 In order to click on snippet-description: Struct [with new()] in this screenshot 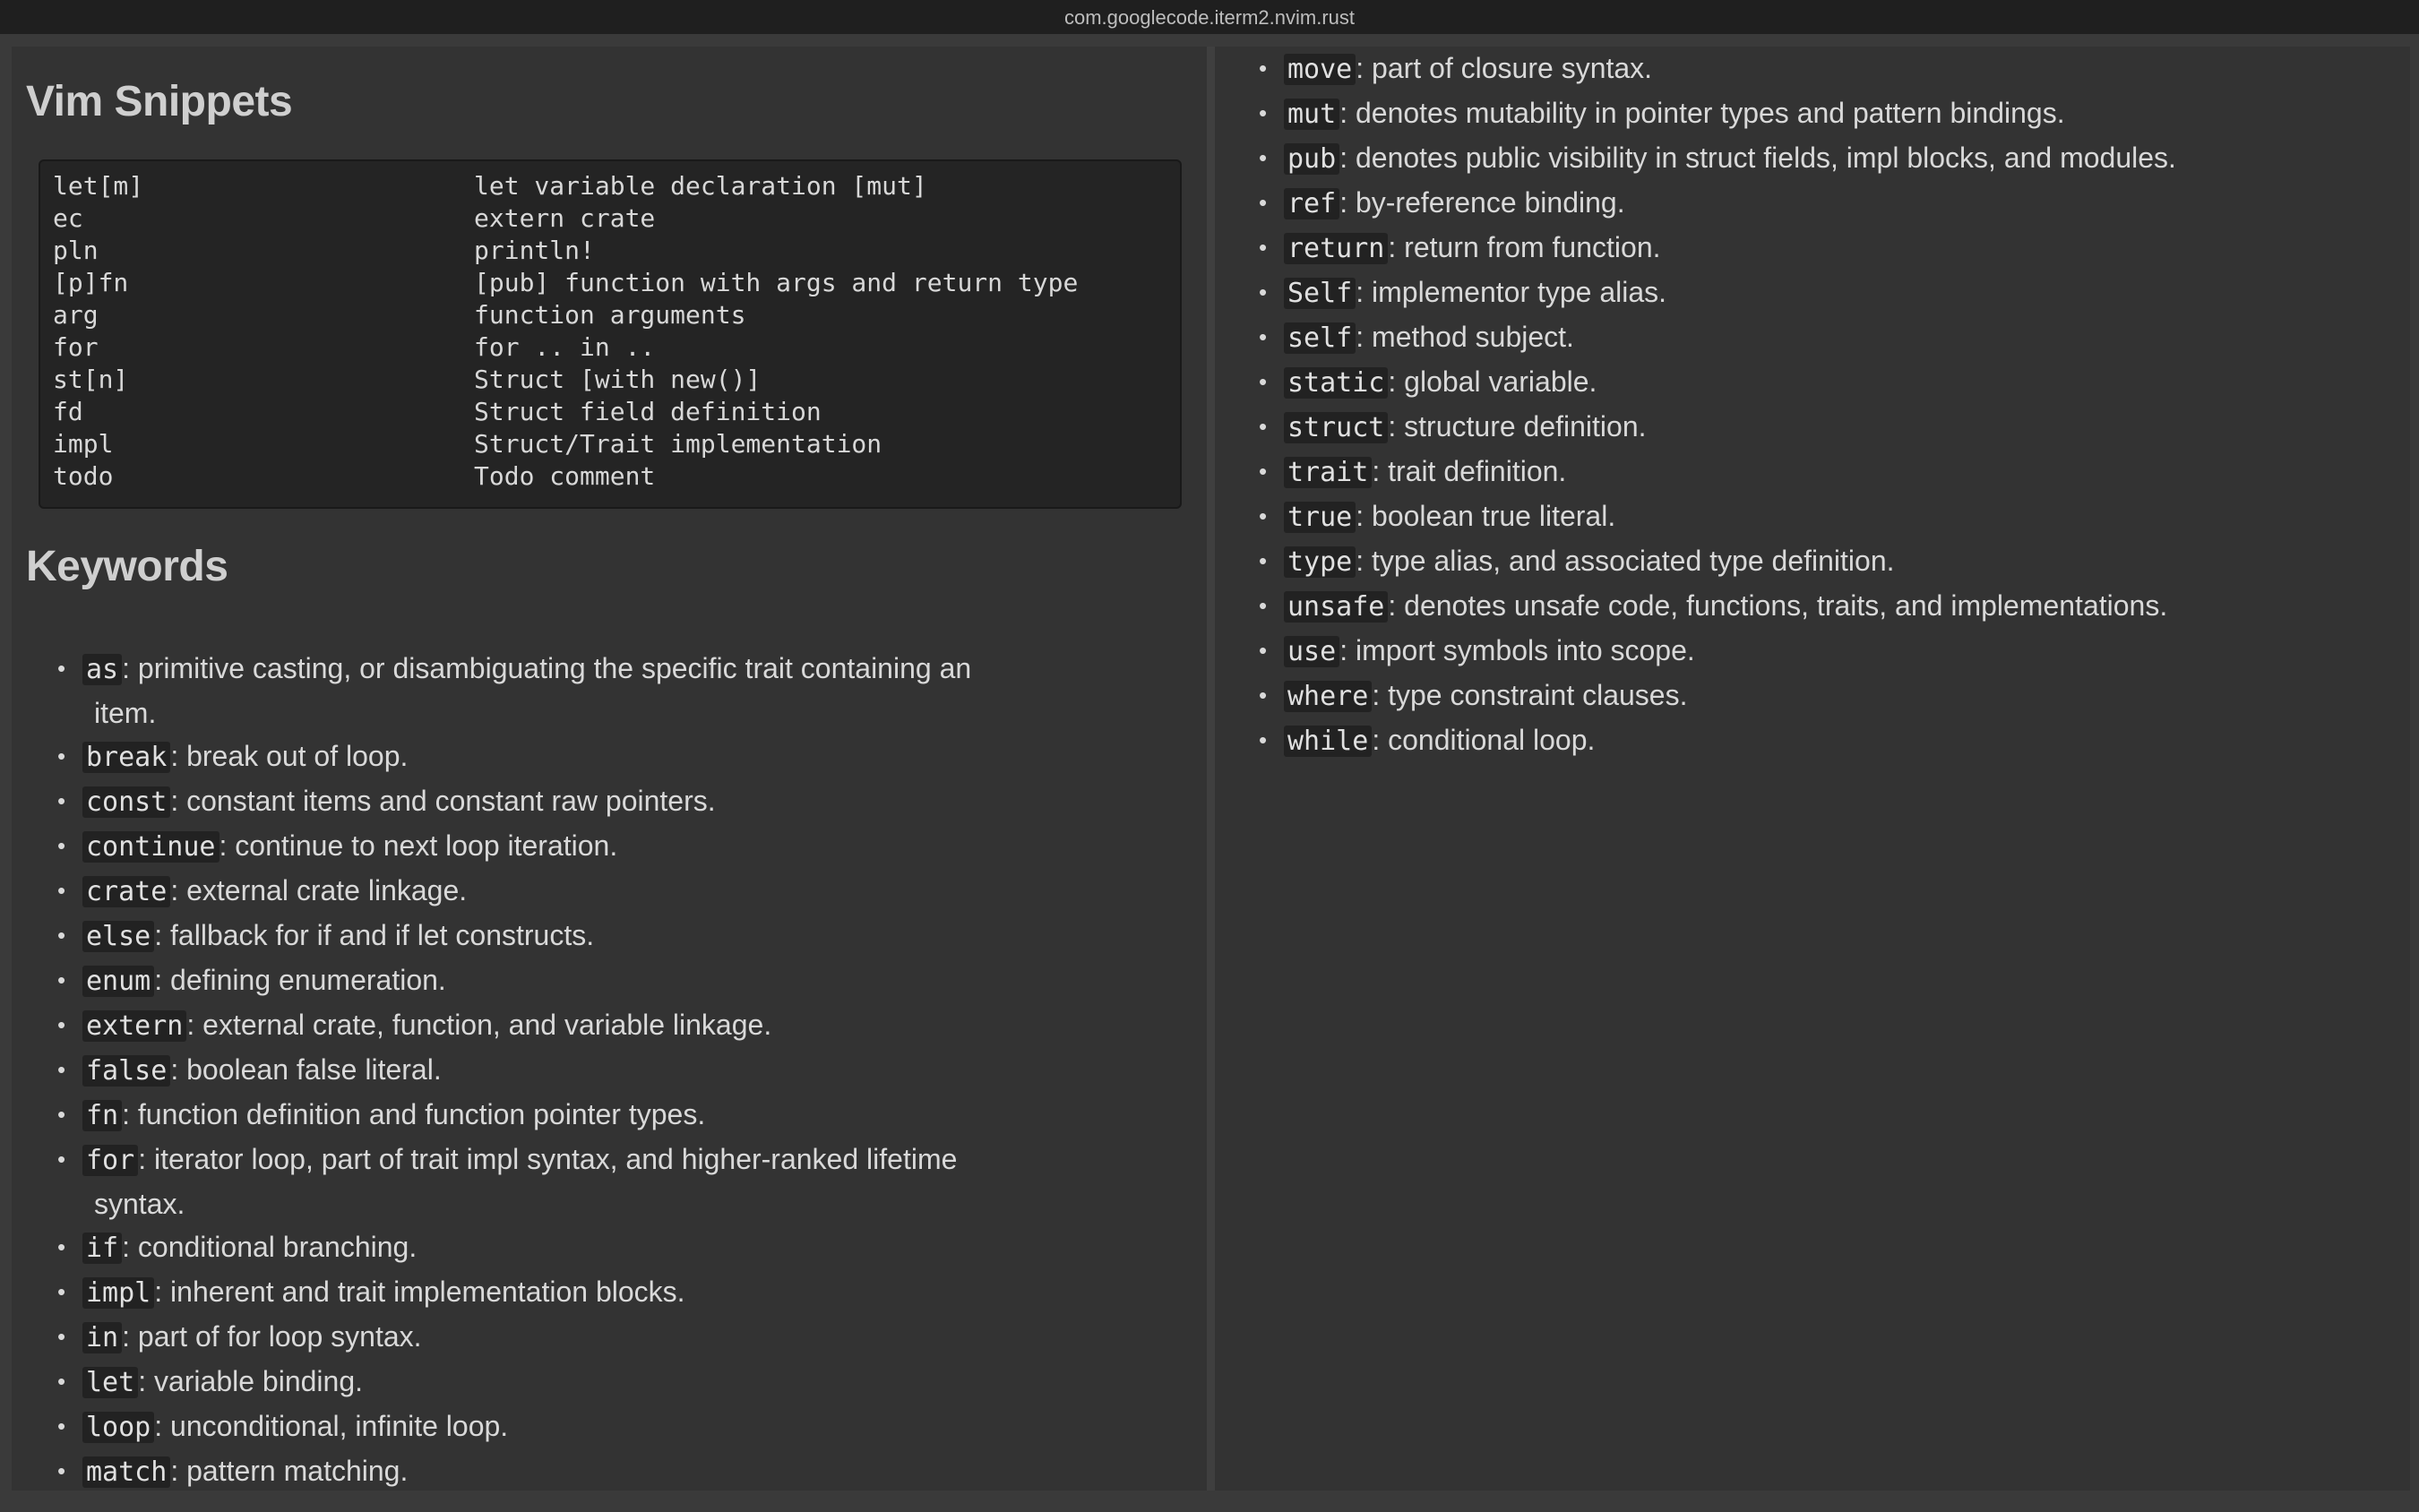, I will do `click(618, 380)`.